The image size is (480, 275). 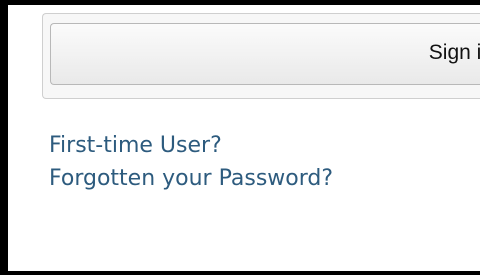 What do you see at coordinates (454, 52) in the screenshot?
I see `sign-in-label: Sign in` at bounding box center [454, 52].